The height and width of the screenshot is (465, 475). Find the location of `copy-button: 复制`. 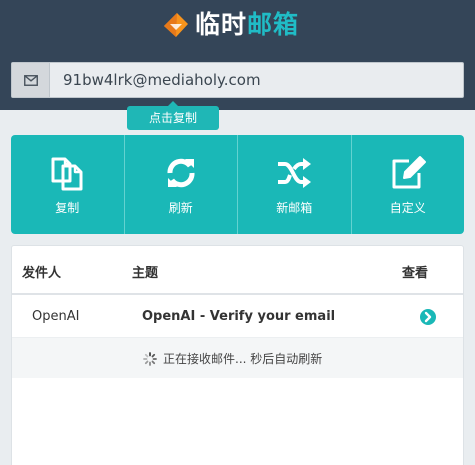

copy-button: 复制 is located at coordinates (68, 184).